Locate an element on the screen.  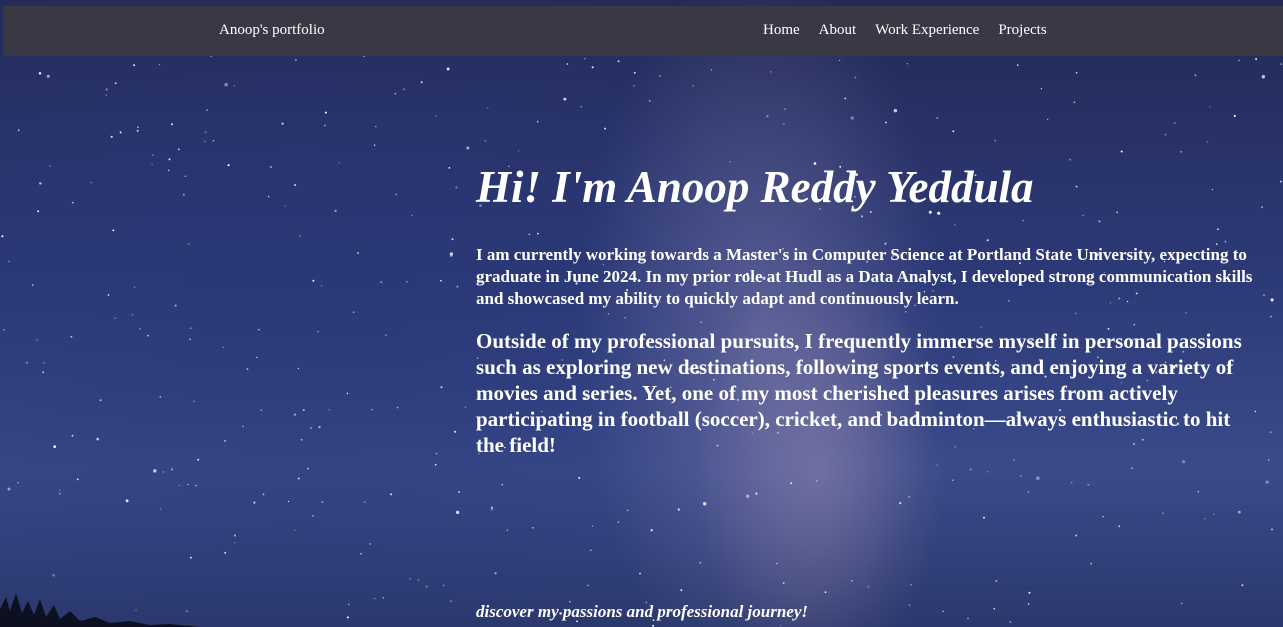
nav-projects-link: Projects is located at coordinates (1022, 30).